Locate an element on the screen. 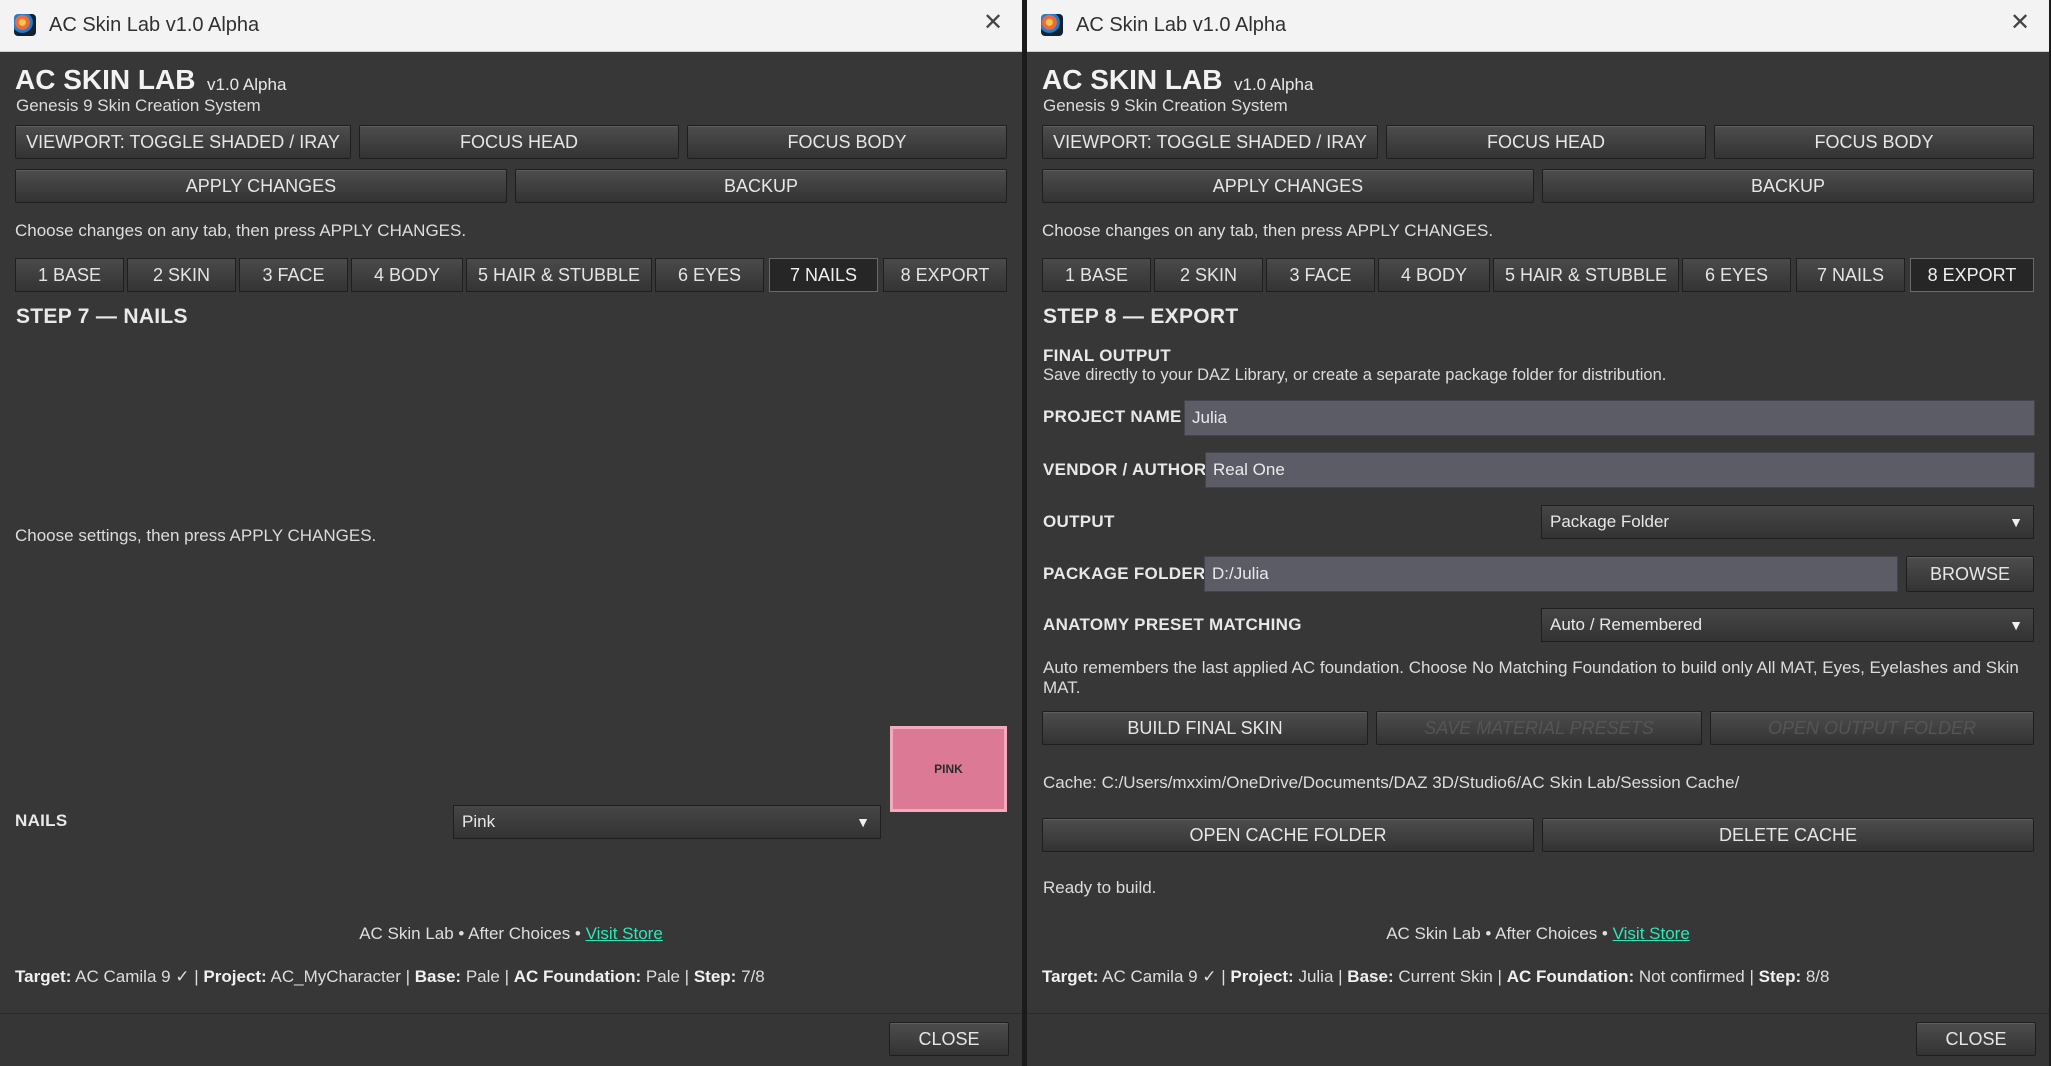 The image size is (2051, 1066). project-name-label: PROJECT NAME is located at coordinates (1112, 416).